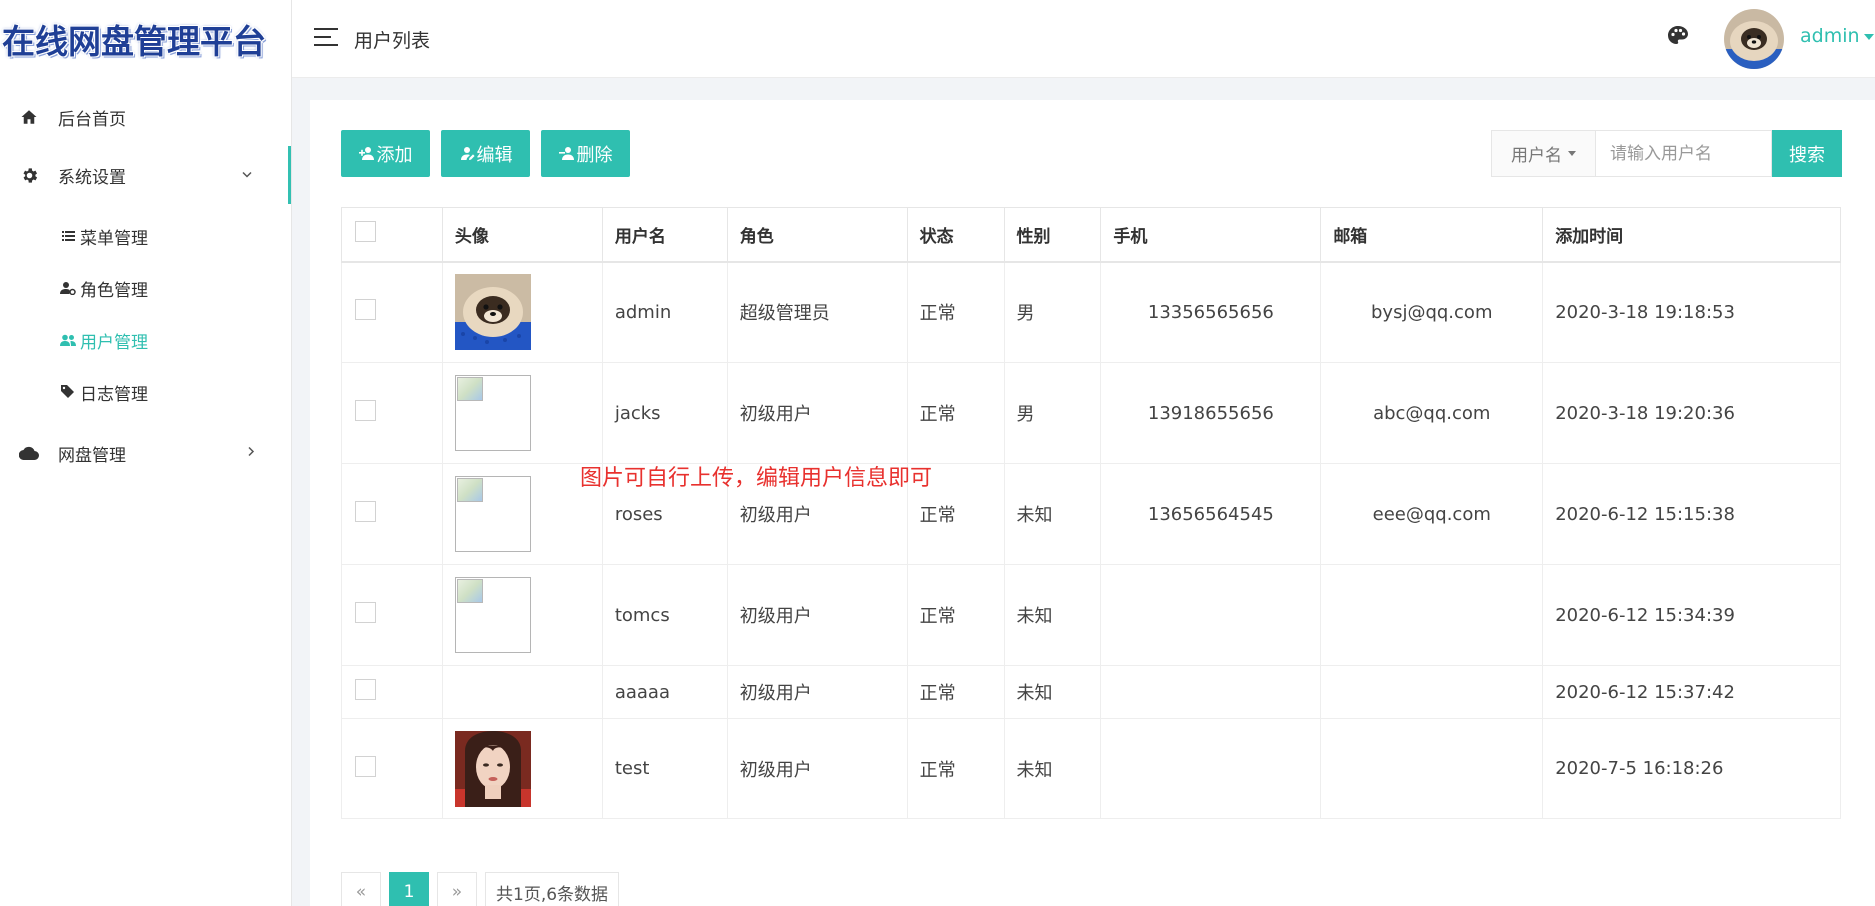 Image resolution: width=1875 pixels, height=906 pixels. I want to click on select-all-checkbox, so click(365, 232).